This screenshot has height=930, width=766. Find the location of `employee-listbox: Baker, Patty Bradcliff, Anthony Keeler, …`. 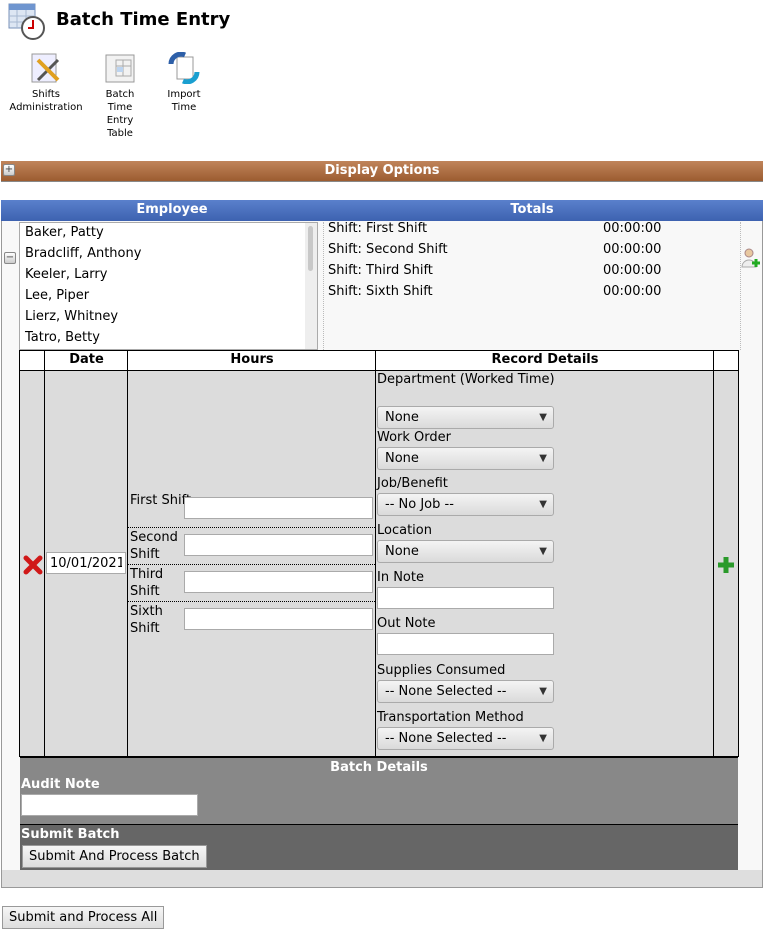

employee-listbox: Baker, Patty Bradcliff, Anthony Keeler, … is located at coordinates (168, 286).